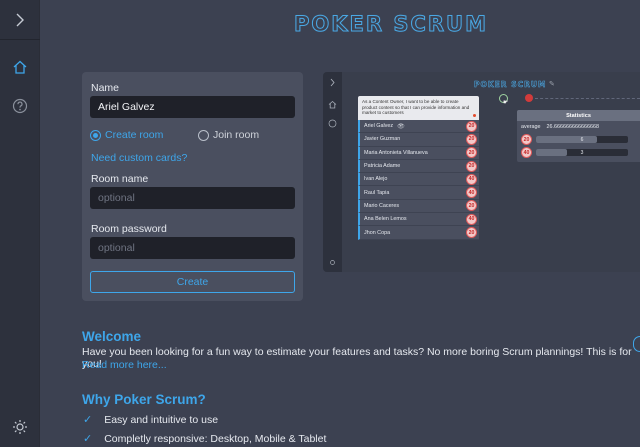 Image resolution: width=640 pixels, height=447 pixels. What do you see at coordinates (161, 419) in the screenshot?
I see `feature-text: Easy and intuitive to use` at bounding box center [161, 419].